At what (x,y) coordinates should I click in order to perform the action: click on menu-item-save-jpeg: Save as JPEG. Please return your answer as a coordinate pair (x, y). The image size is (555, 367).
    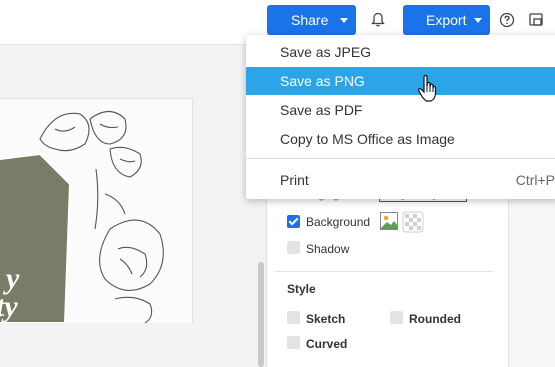
    Looking at the image, I should click on (400, 52).